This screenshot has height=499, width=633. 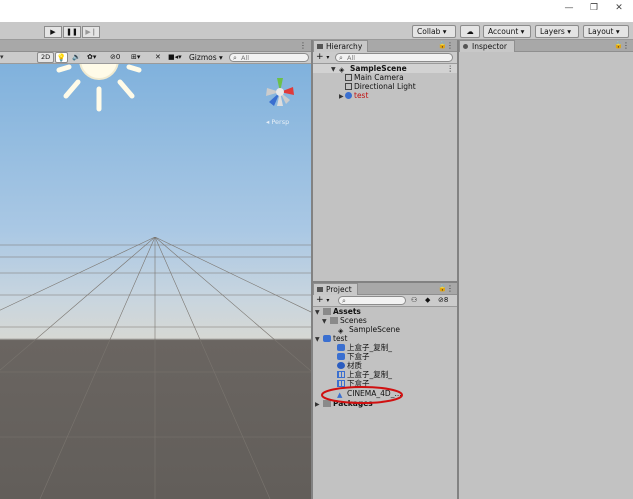 I want to click on hidden-count: 0, so click(x=118, y=57).